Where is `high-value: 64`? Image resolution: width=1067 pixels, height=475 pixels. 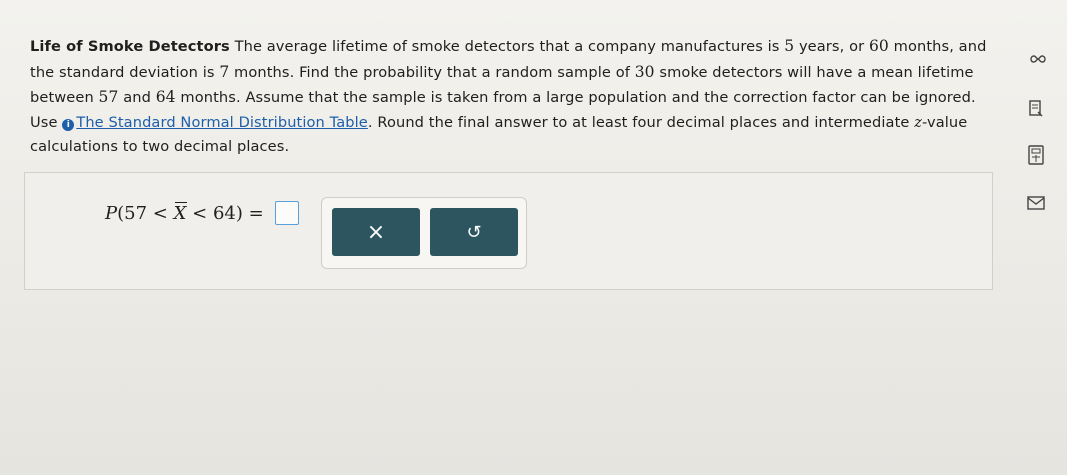
high-value: 64 is located at coordinates (165, 97).